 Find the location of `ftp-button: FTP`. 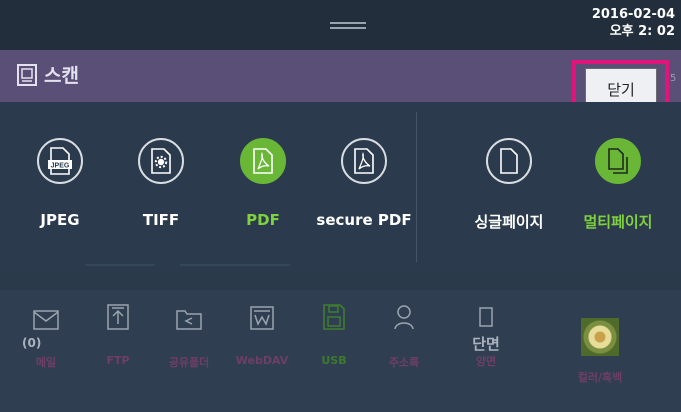

ftp-button: FTP is located at coordinates (118, 333).